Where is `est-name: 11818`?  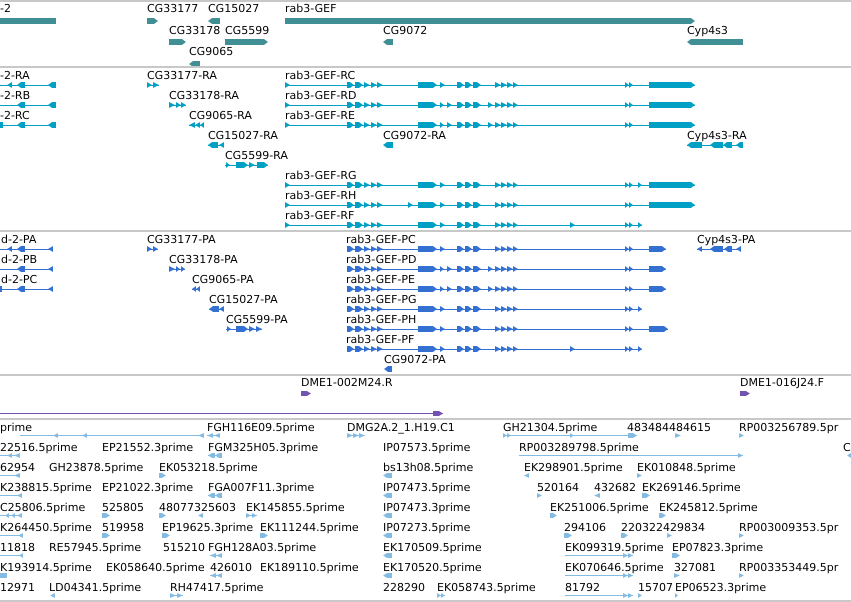 est-name: 11818 is located at coordinates (17, 547).